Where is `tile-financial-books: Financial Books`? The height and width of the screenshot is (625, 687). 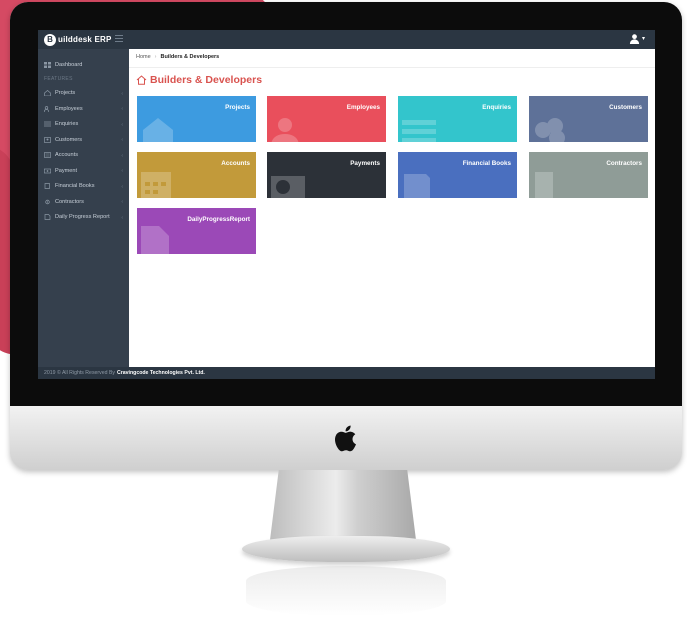 tile-financial-books: Financial Books is located at coordinates (457, 175).